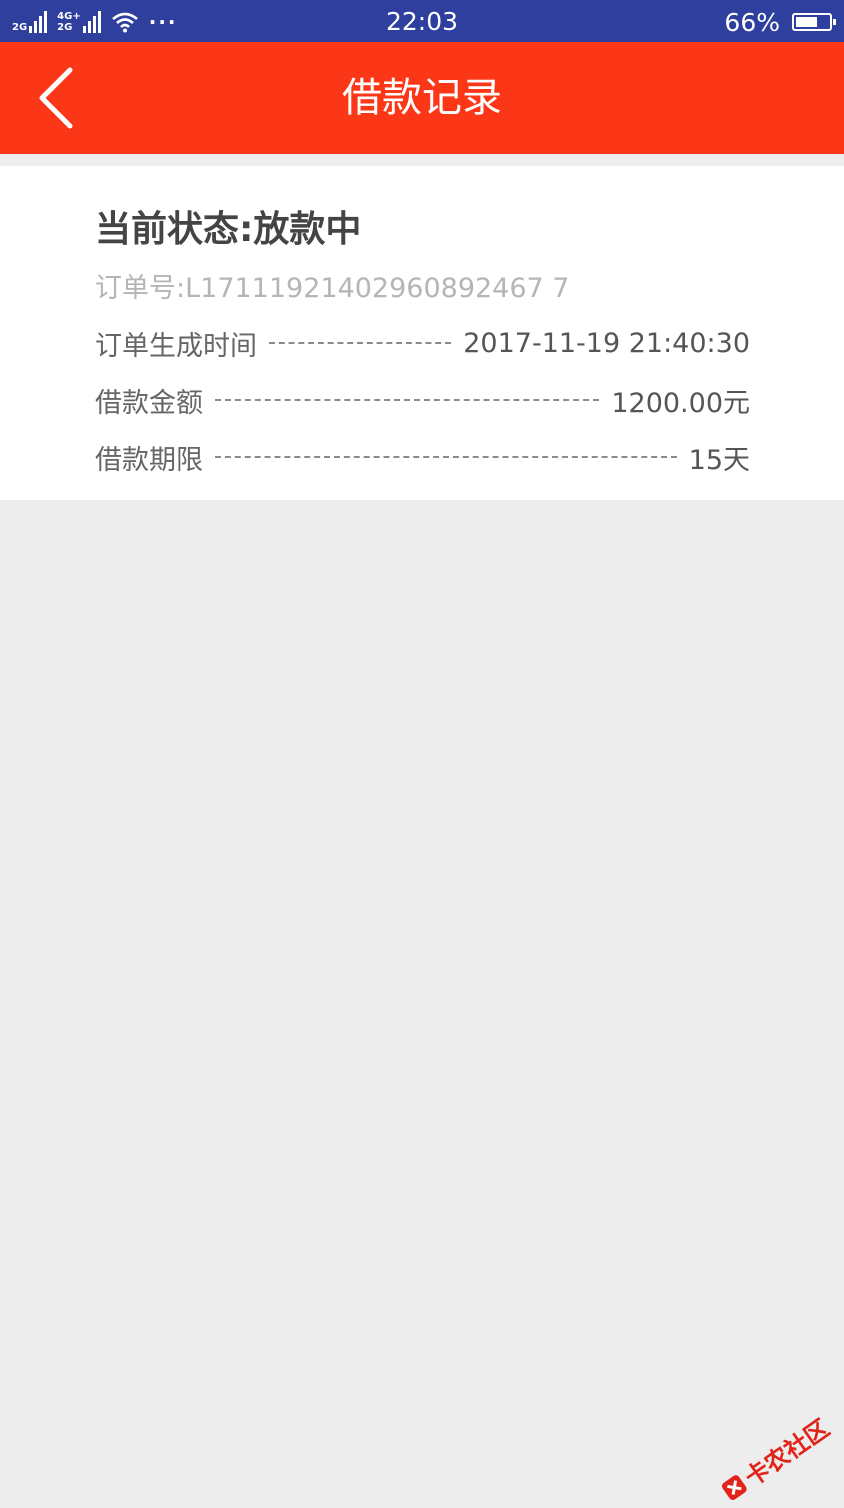 The width and height of the screenshot is (844, 1508). Describe the element at coordinates (719, 460) in the screenshot. I see `row-value: 15天` at that location.